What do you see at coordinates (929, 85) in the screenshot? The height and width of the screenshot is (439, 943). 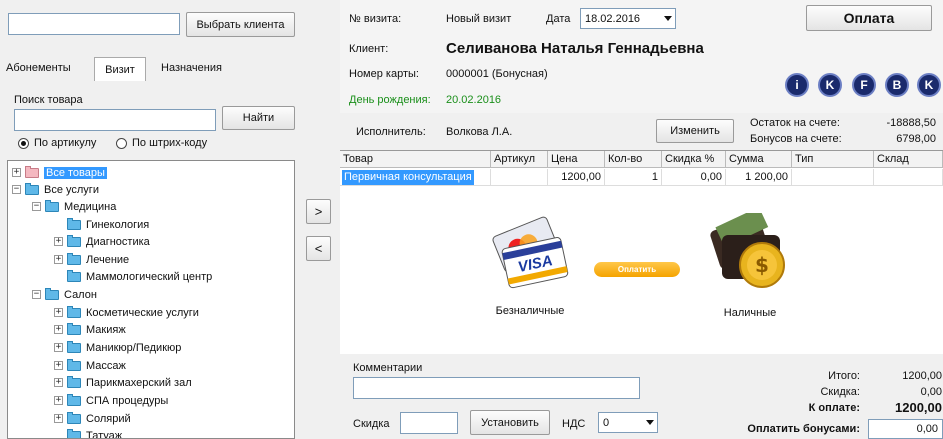 I see `k2-icon: K` at bounding box center [929, 85].